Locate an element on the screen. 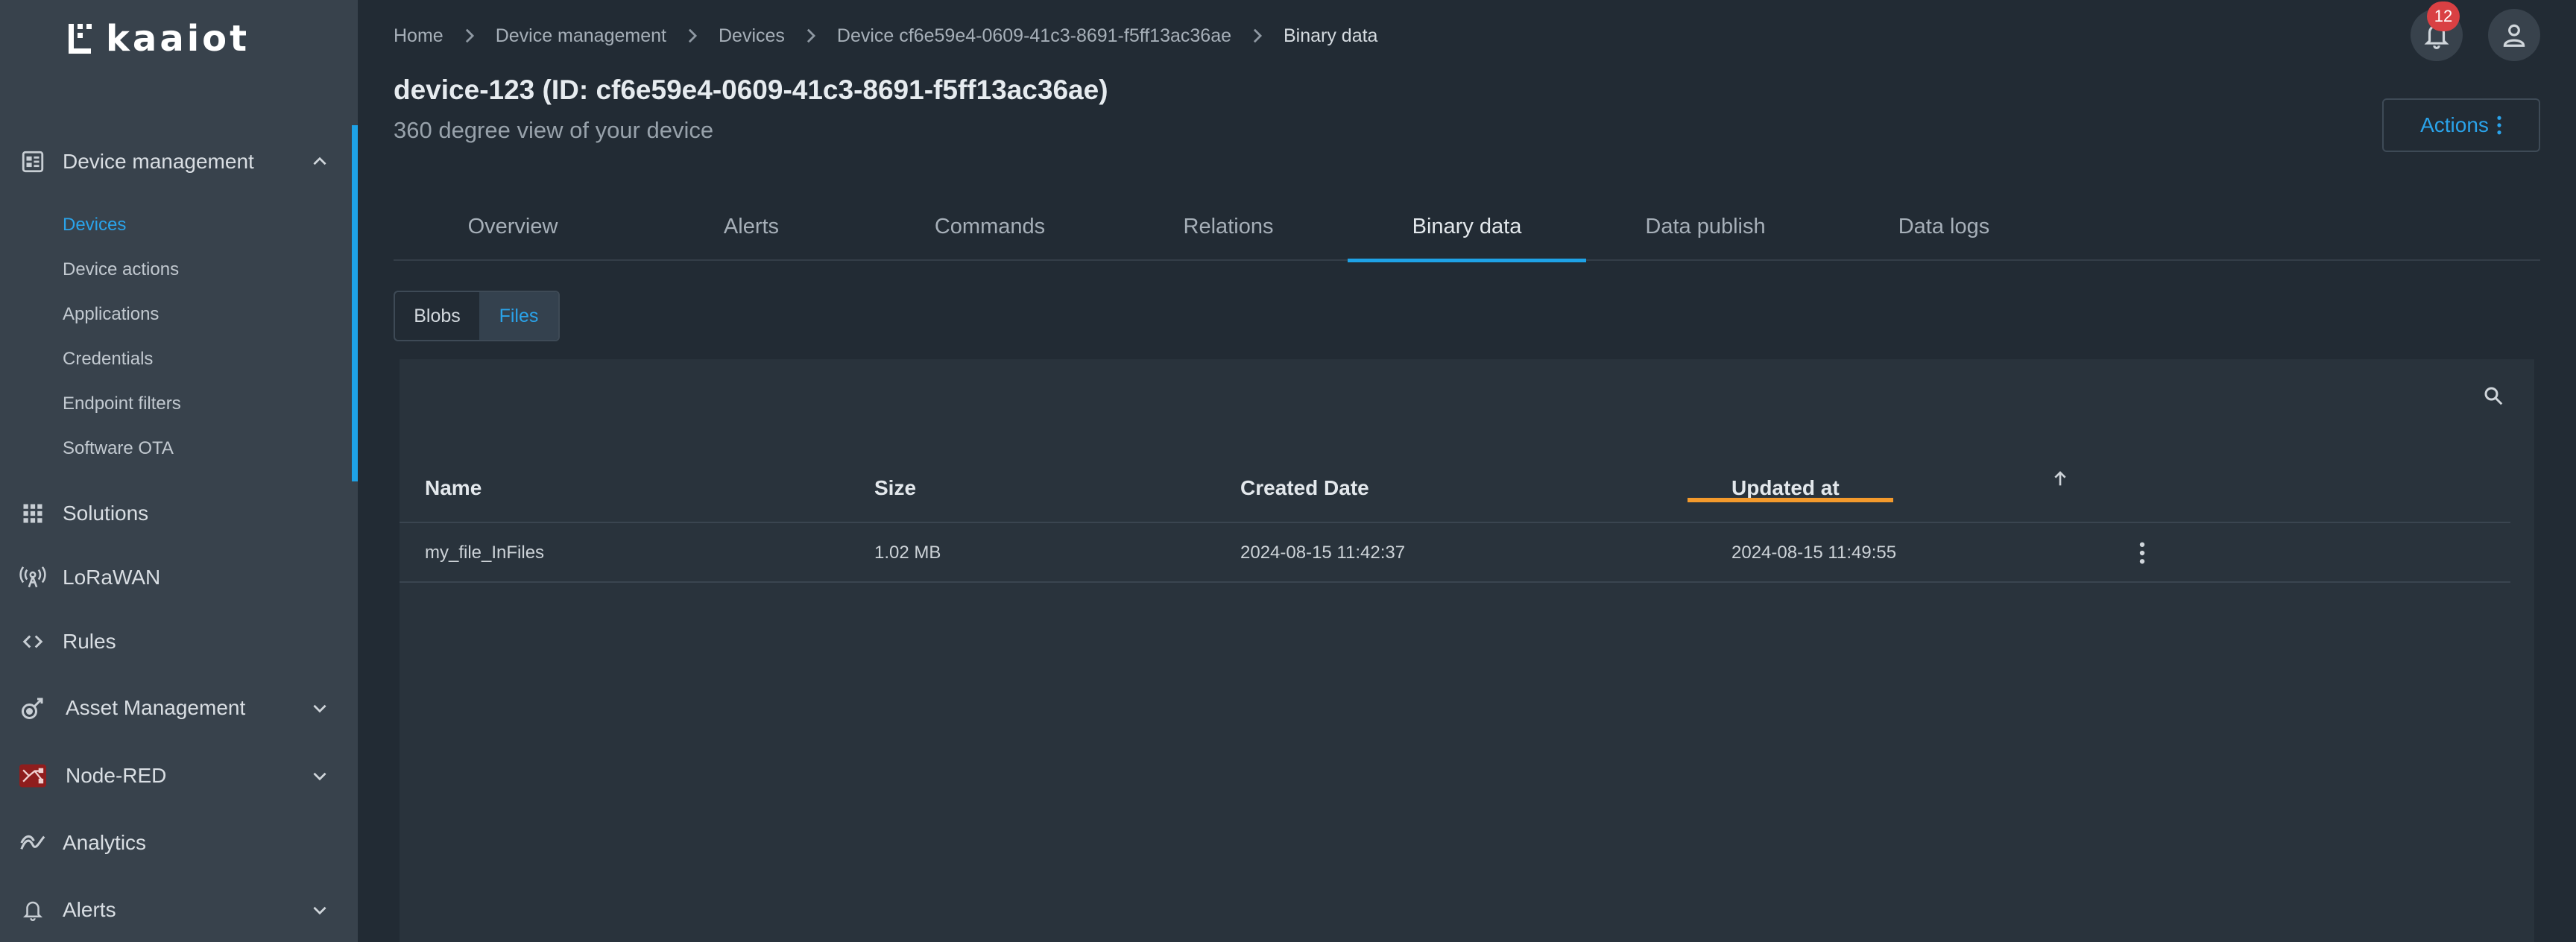 Image resolution: width=2576 pixels, height=942 pixels. tab-binary-data: Binary data is located at coordinates (1467, 227).